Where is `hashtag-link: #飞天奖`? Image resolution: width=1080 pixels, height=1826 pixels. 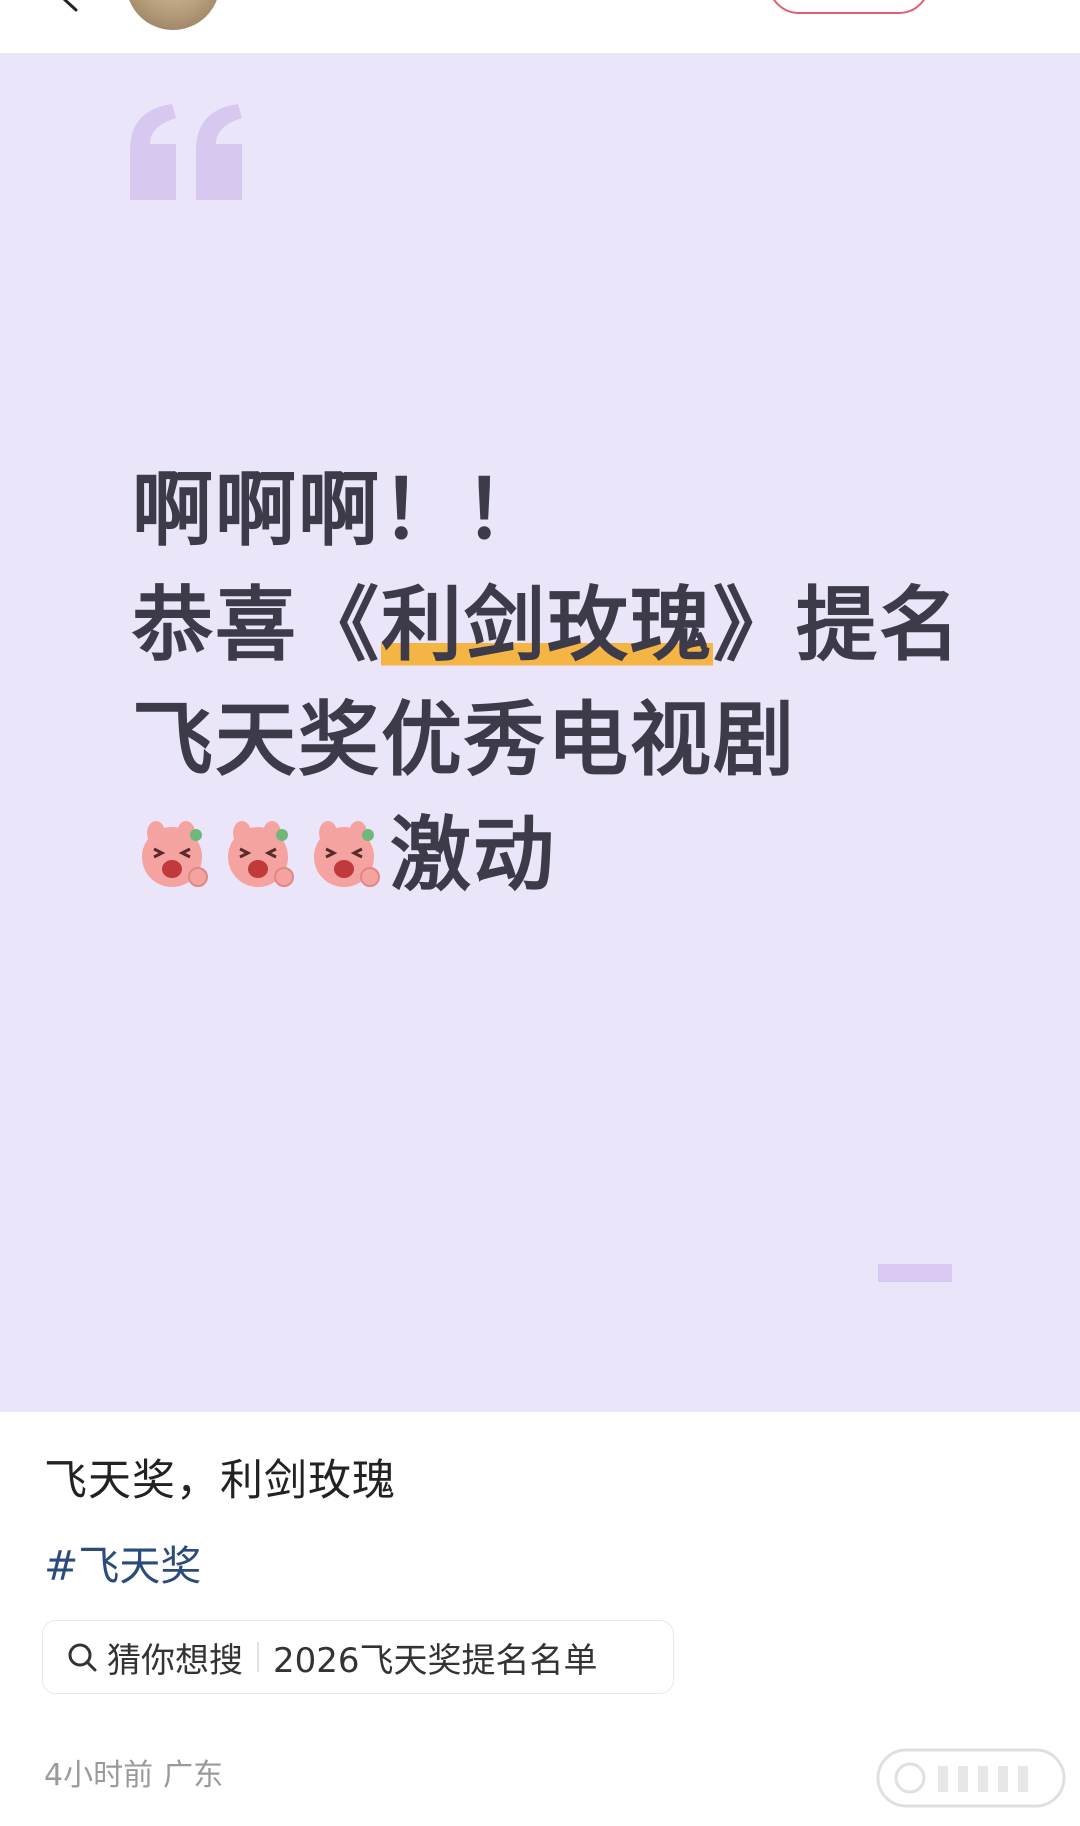 hashtag-link: #飞天奖 is located at coordinates (122, 1562).